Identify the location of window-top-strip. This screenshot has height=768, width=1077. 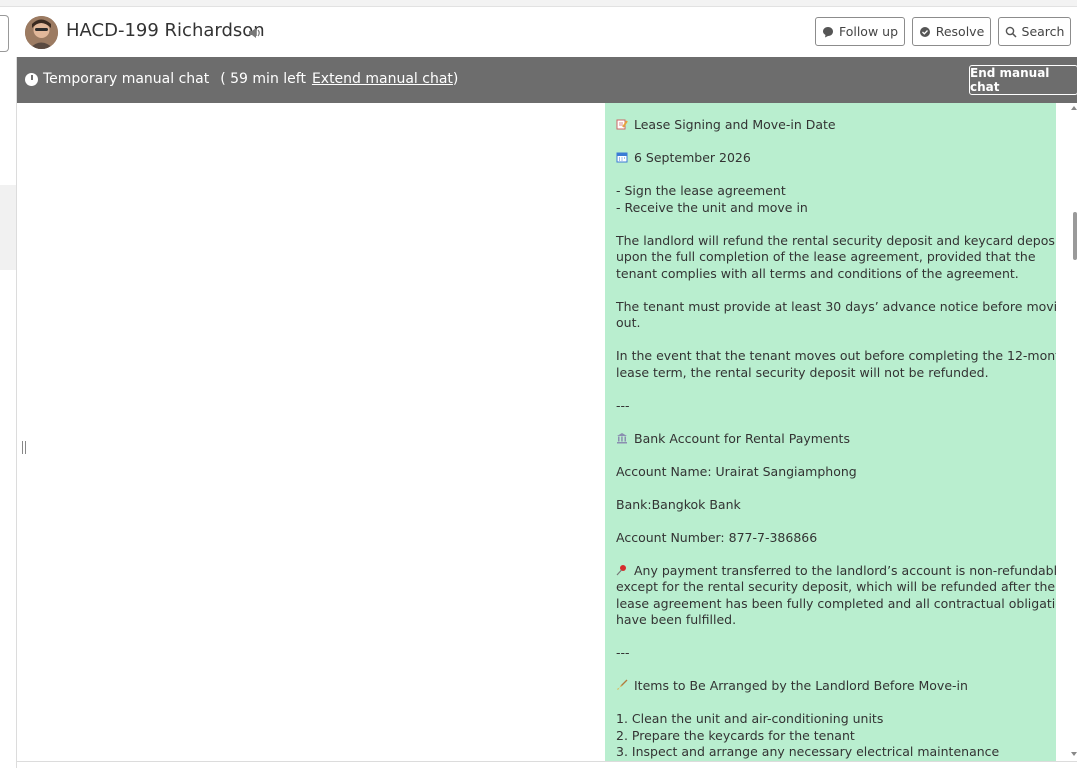
(538, 3).